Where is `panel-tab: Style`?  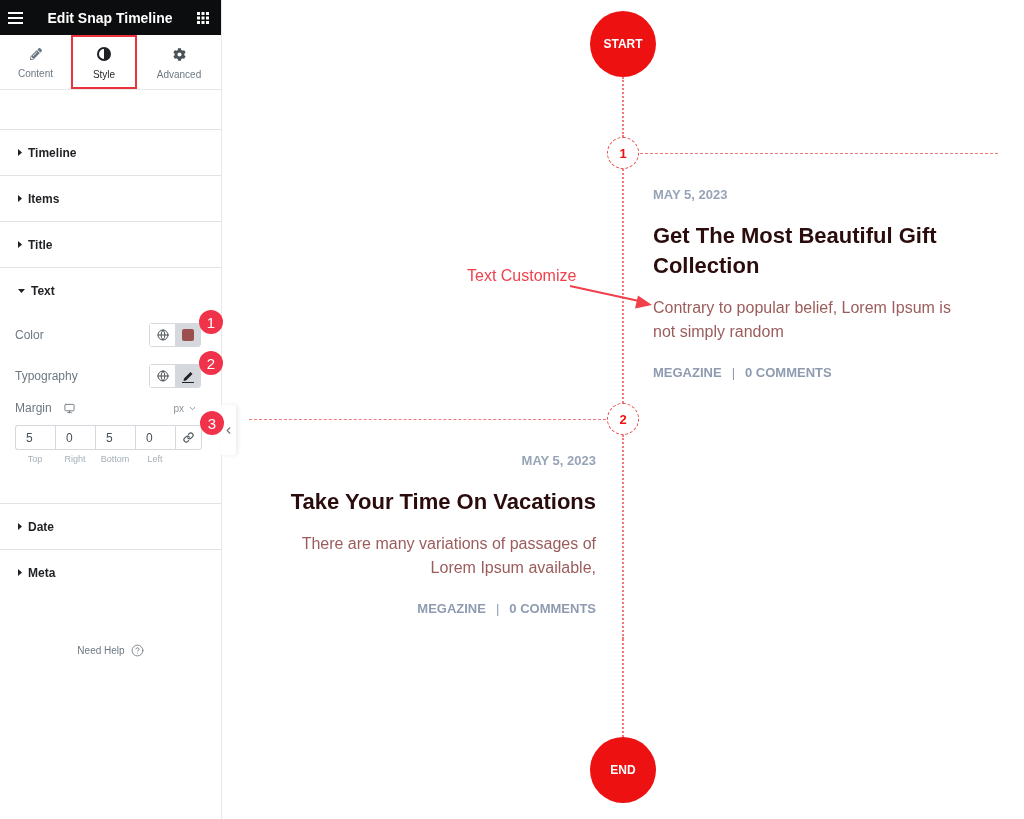
panel-tab: Style is located at coordinates (104, 62).